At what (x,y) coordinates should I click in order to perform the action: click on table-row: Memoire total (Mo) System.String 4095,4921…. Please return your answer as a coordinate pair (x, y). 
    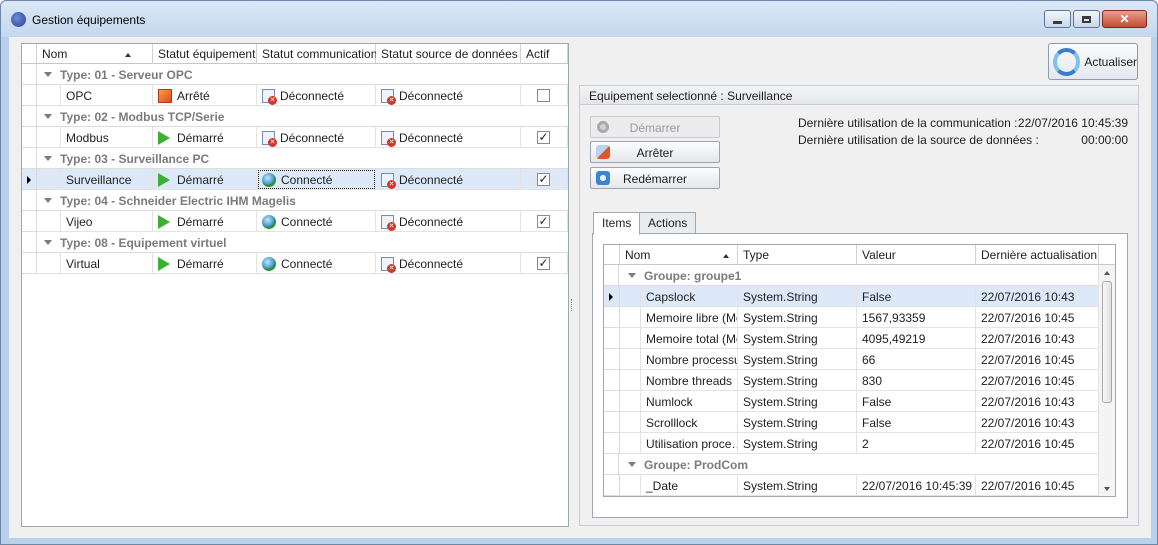
    Looking at the image, I should click on (851, 338).